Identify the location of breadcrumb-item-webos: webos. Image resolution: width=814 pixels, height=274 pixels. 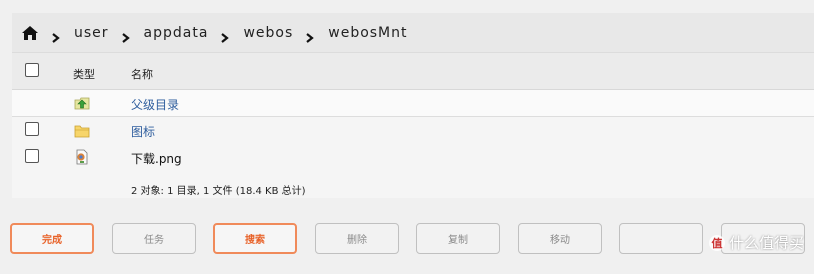
(268, 33).